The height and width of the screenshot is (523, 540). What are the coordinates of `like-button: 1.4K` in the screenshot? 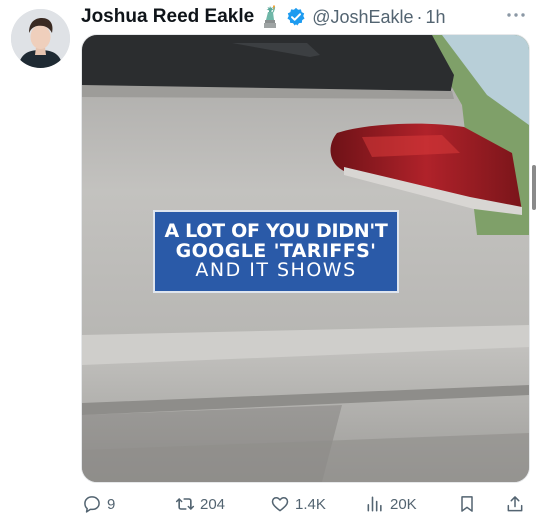 It's located at (298, 504).